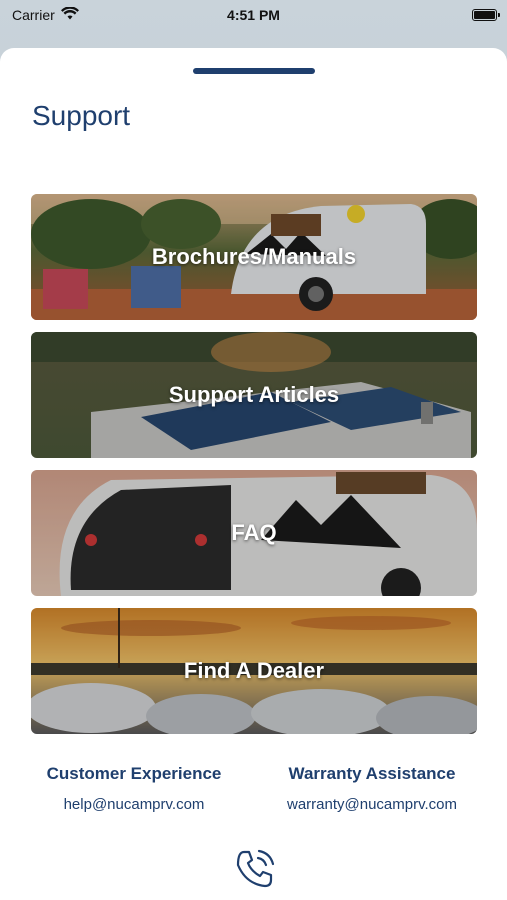 This screenshot has height=900, width=507. I want to click on brochures-manuals-card: Brochures/Manuals, so click(254, 257).